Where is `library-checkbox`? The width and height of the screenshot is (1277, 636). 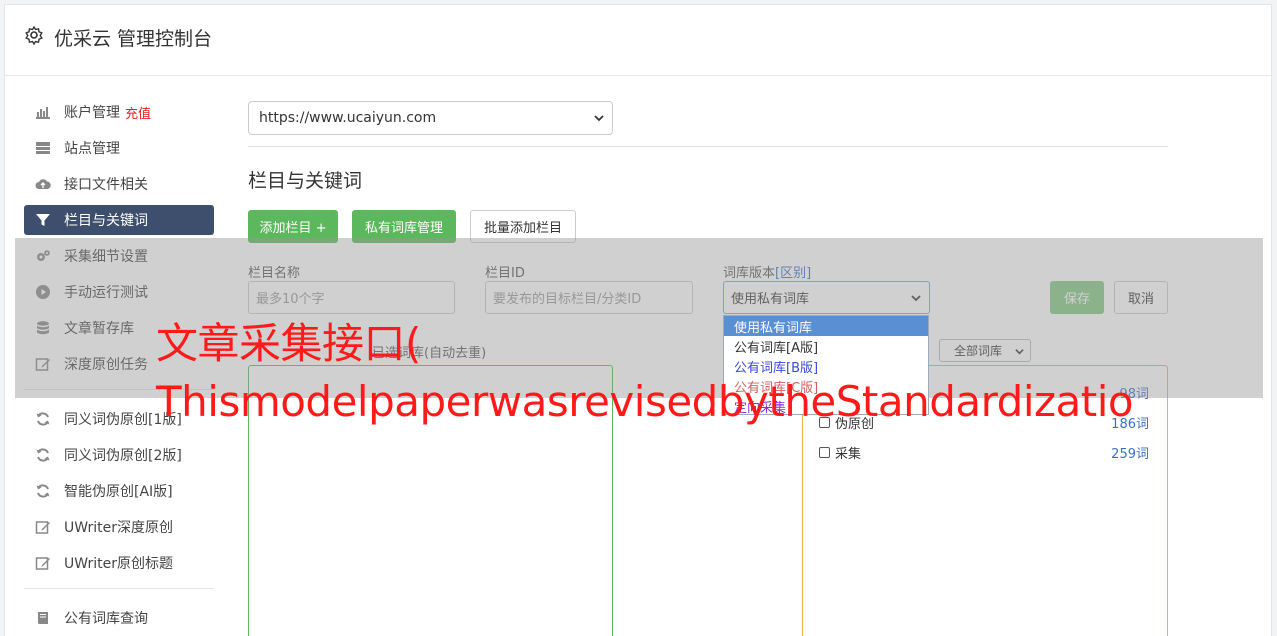 library-checkbox is located at coordinates (824, 452).